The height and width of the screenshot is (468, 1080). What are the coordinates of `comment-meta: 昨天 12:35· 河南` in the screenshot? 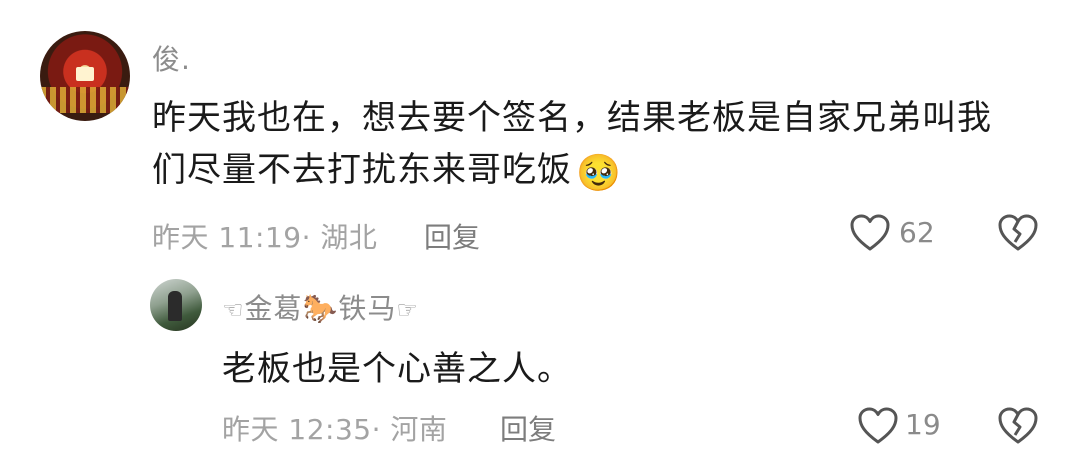 It's located at (334, 428).